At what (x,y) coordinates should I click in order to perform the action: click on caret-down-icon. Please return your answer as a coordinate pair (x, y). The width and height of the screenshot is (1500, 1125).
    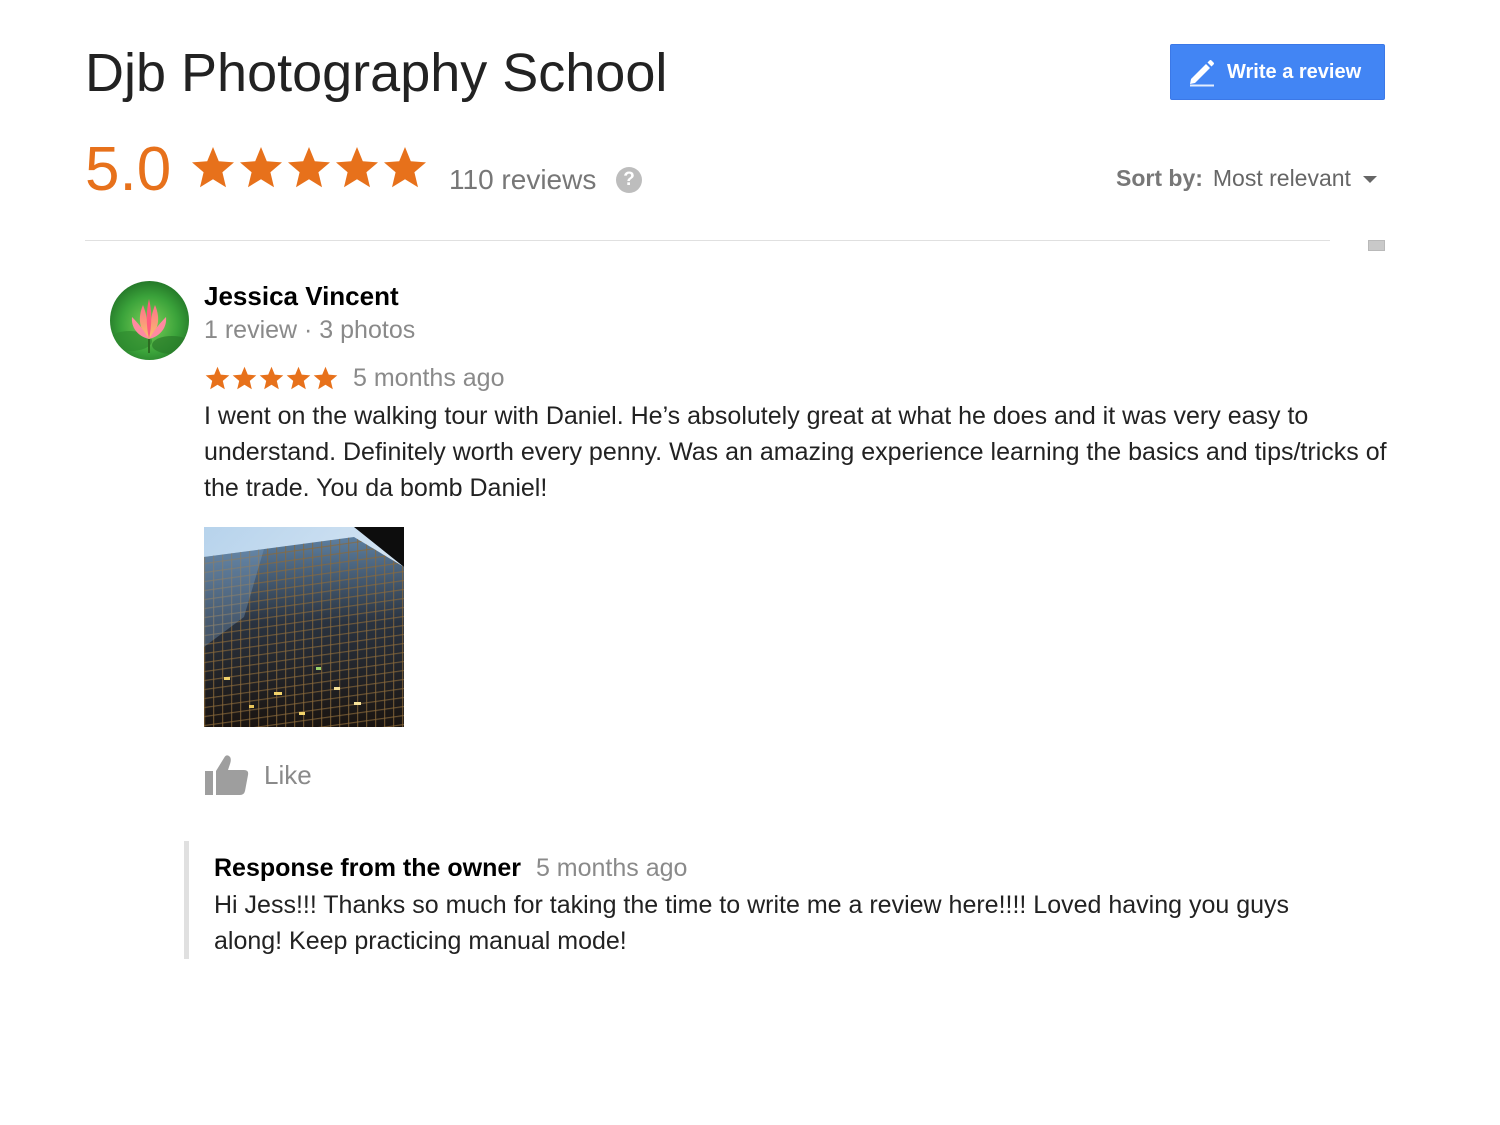
    Looking at the image, I should click on (1369, 179).